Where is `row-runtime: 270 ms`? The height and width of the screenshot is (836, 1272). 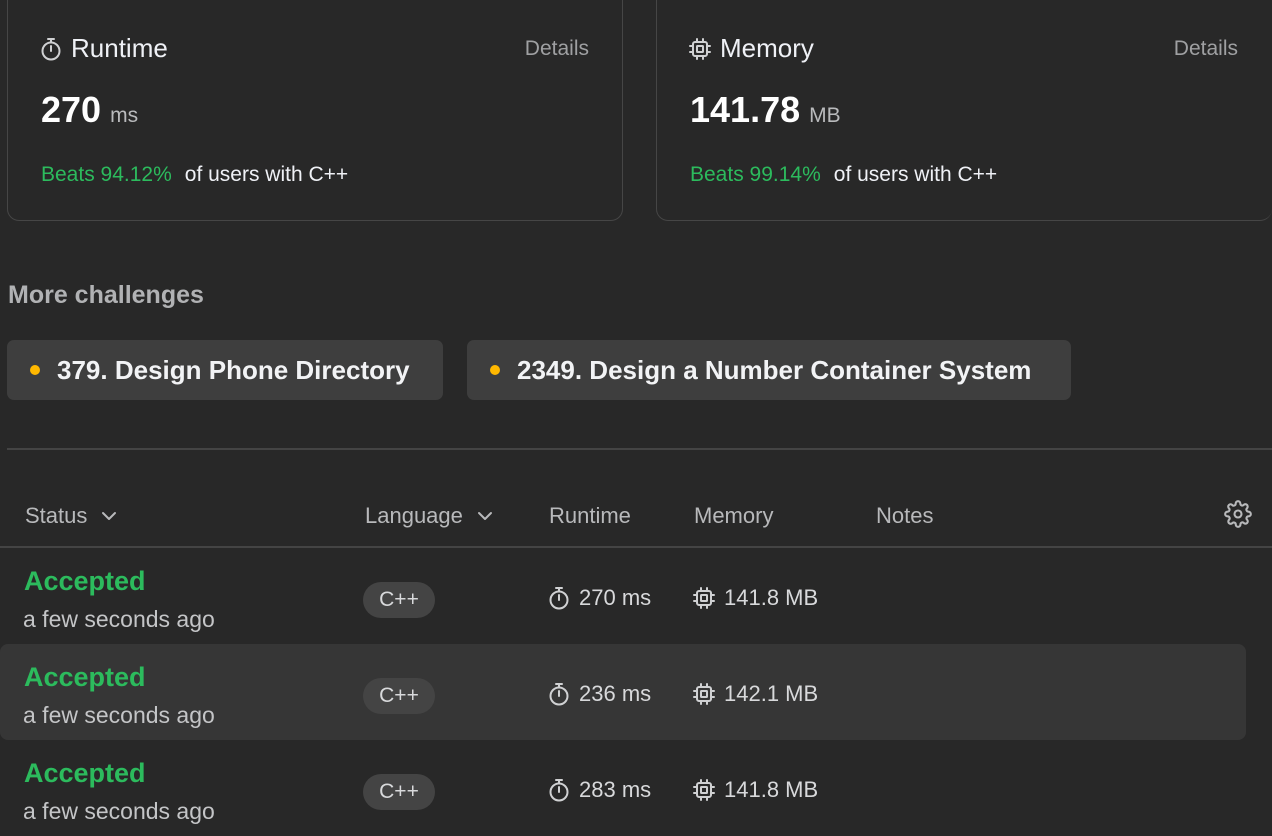
row-runtime: 270 ms is located at coordinates (599, 598).